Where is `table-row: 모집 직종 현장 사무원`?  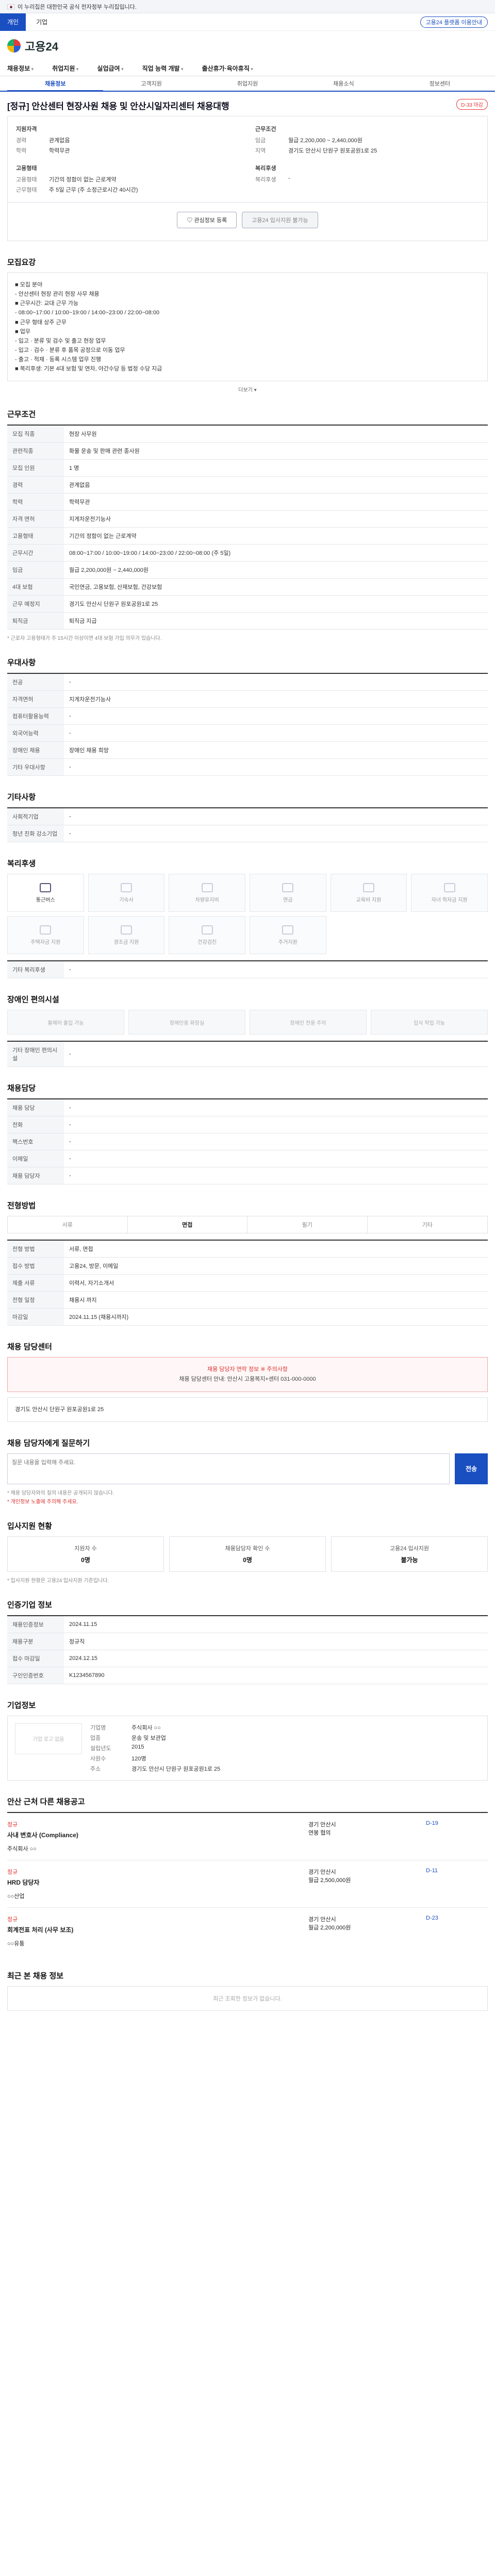 table-row: 모집 직종 현장 사무원 is located at coordinates (247, 434).